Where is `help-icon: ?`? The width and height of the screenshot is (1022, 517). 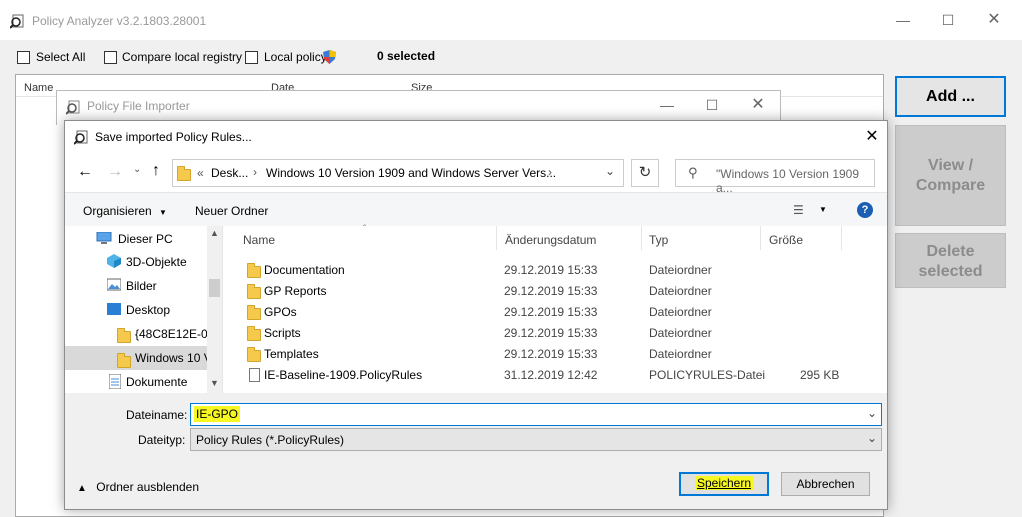
help-icon: ? is located at coordinates (865, 210).